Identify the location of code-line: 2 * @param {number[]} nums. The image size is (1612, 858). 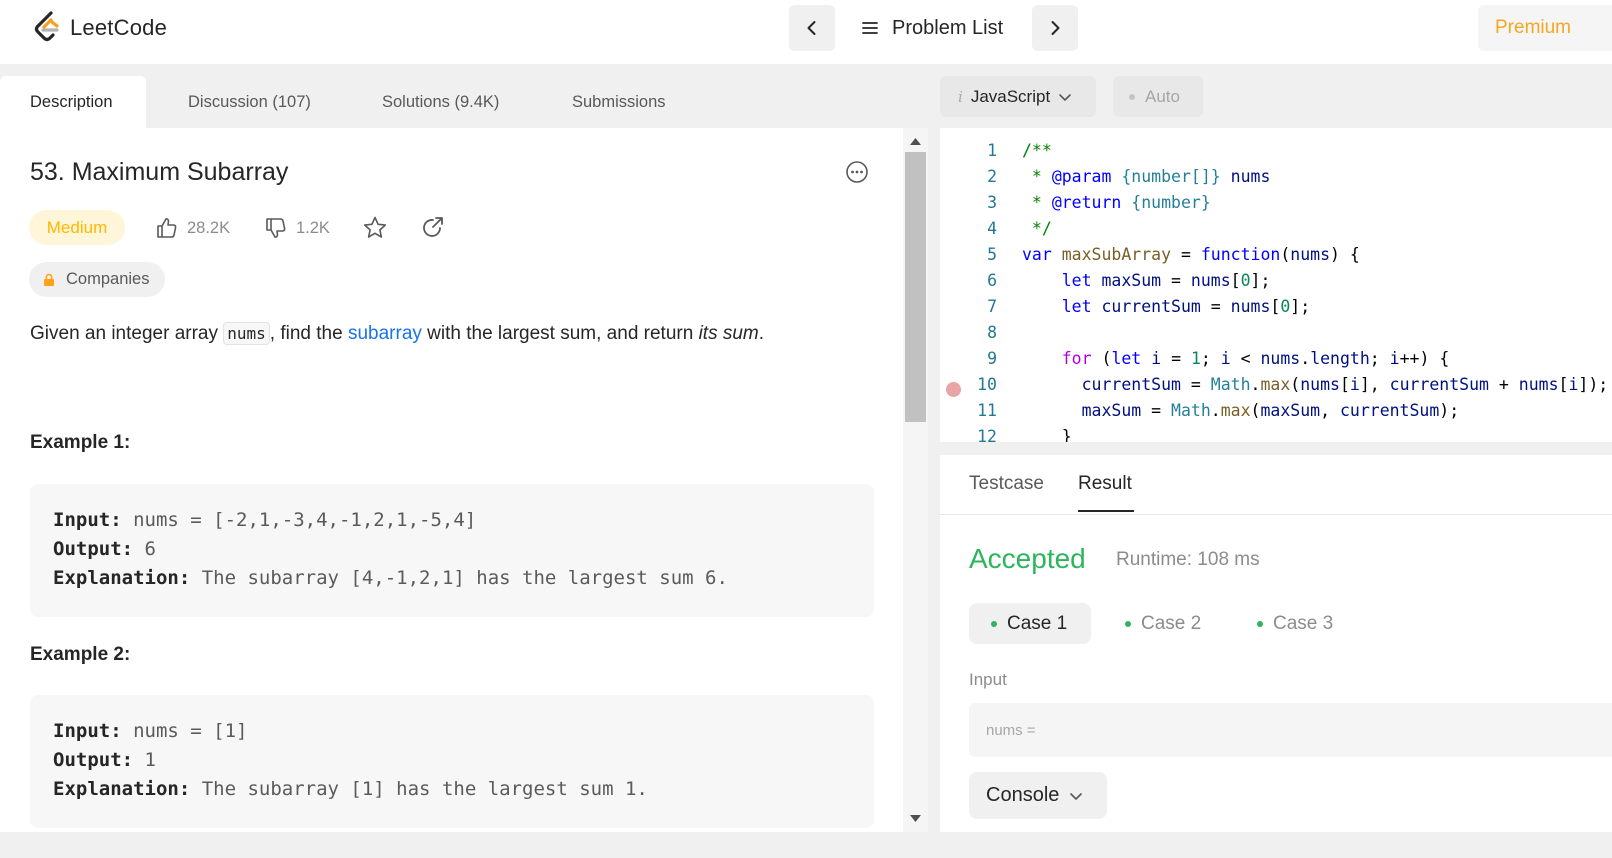
(1276, 180).